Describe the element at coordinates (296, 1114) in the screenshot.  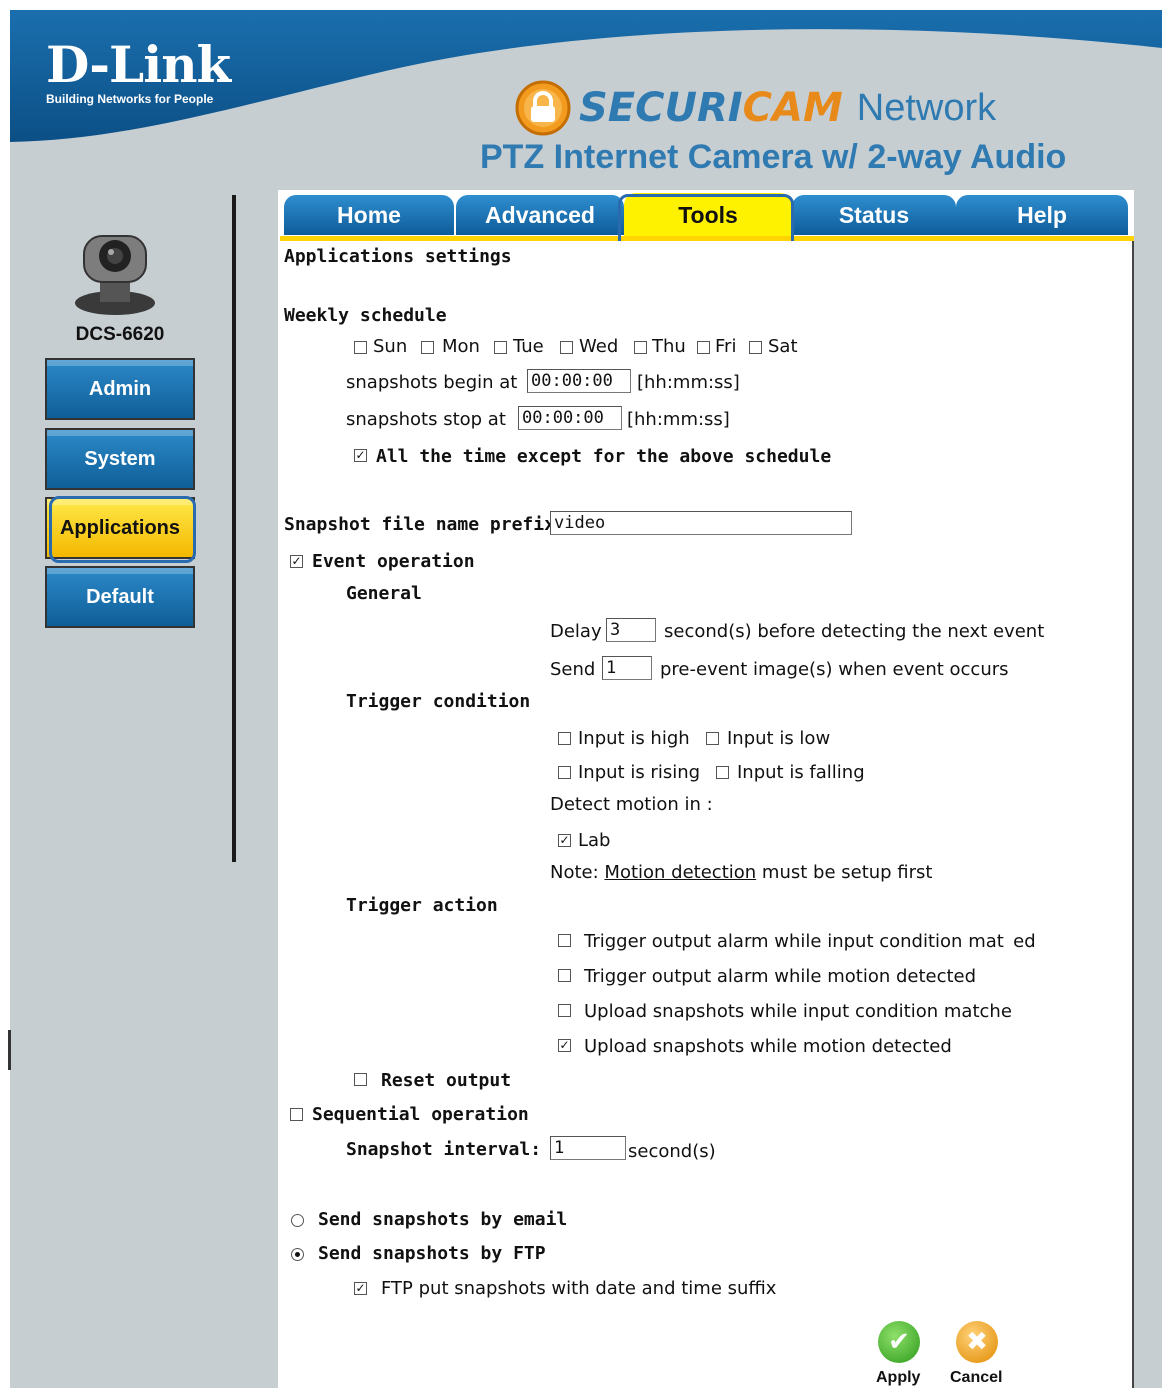
I see `sequential-operation-checkbox` at that location.